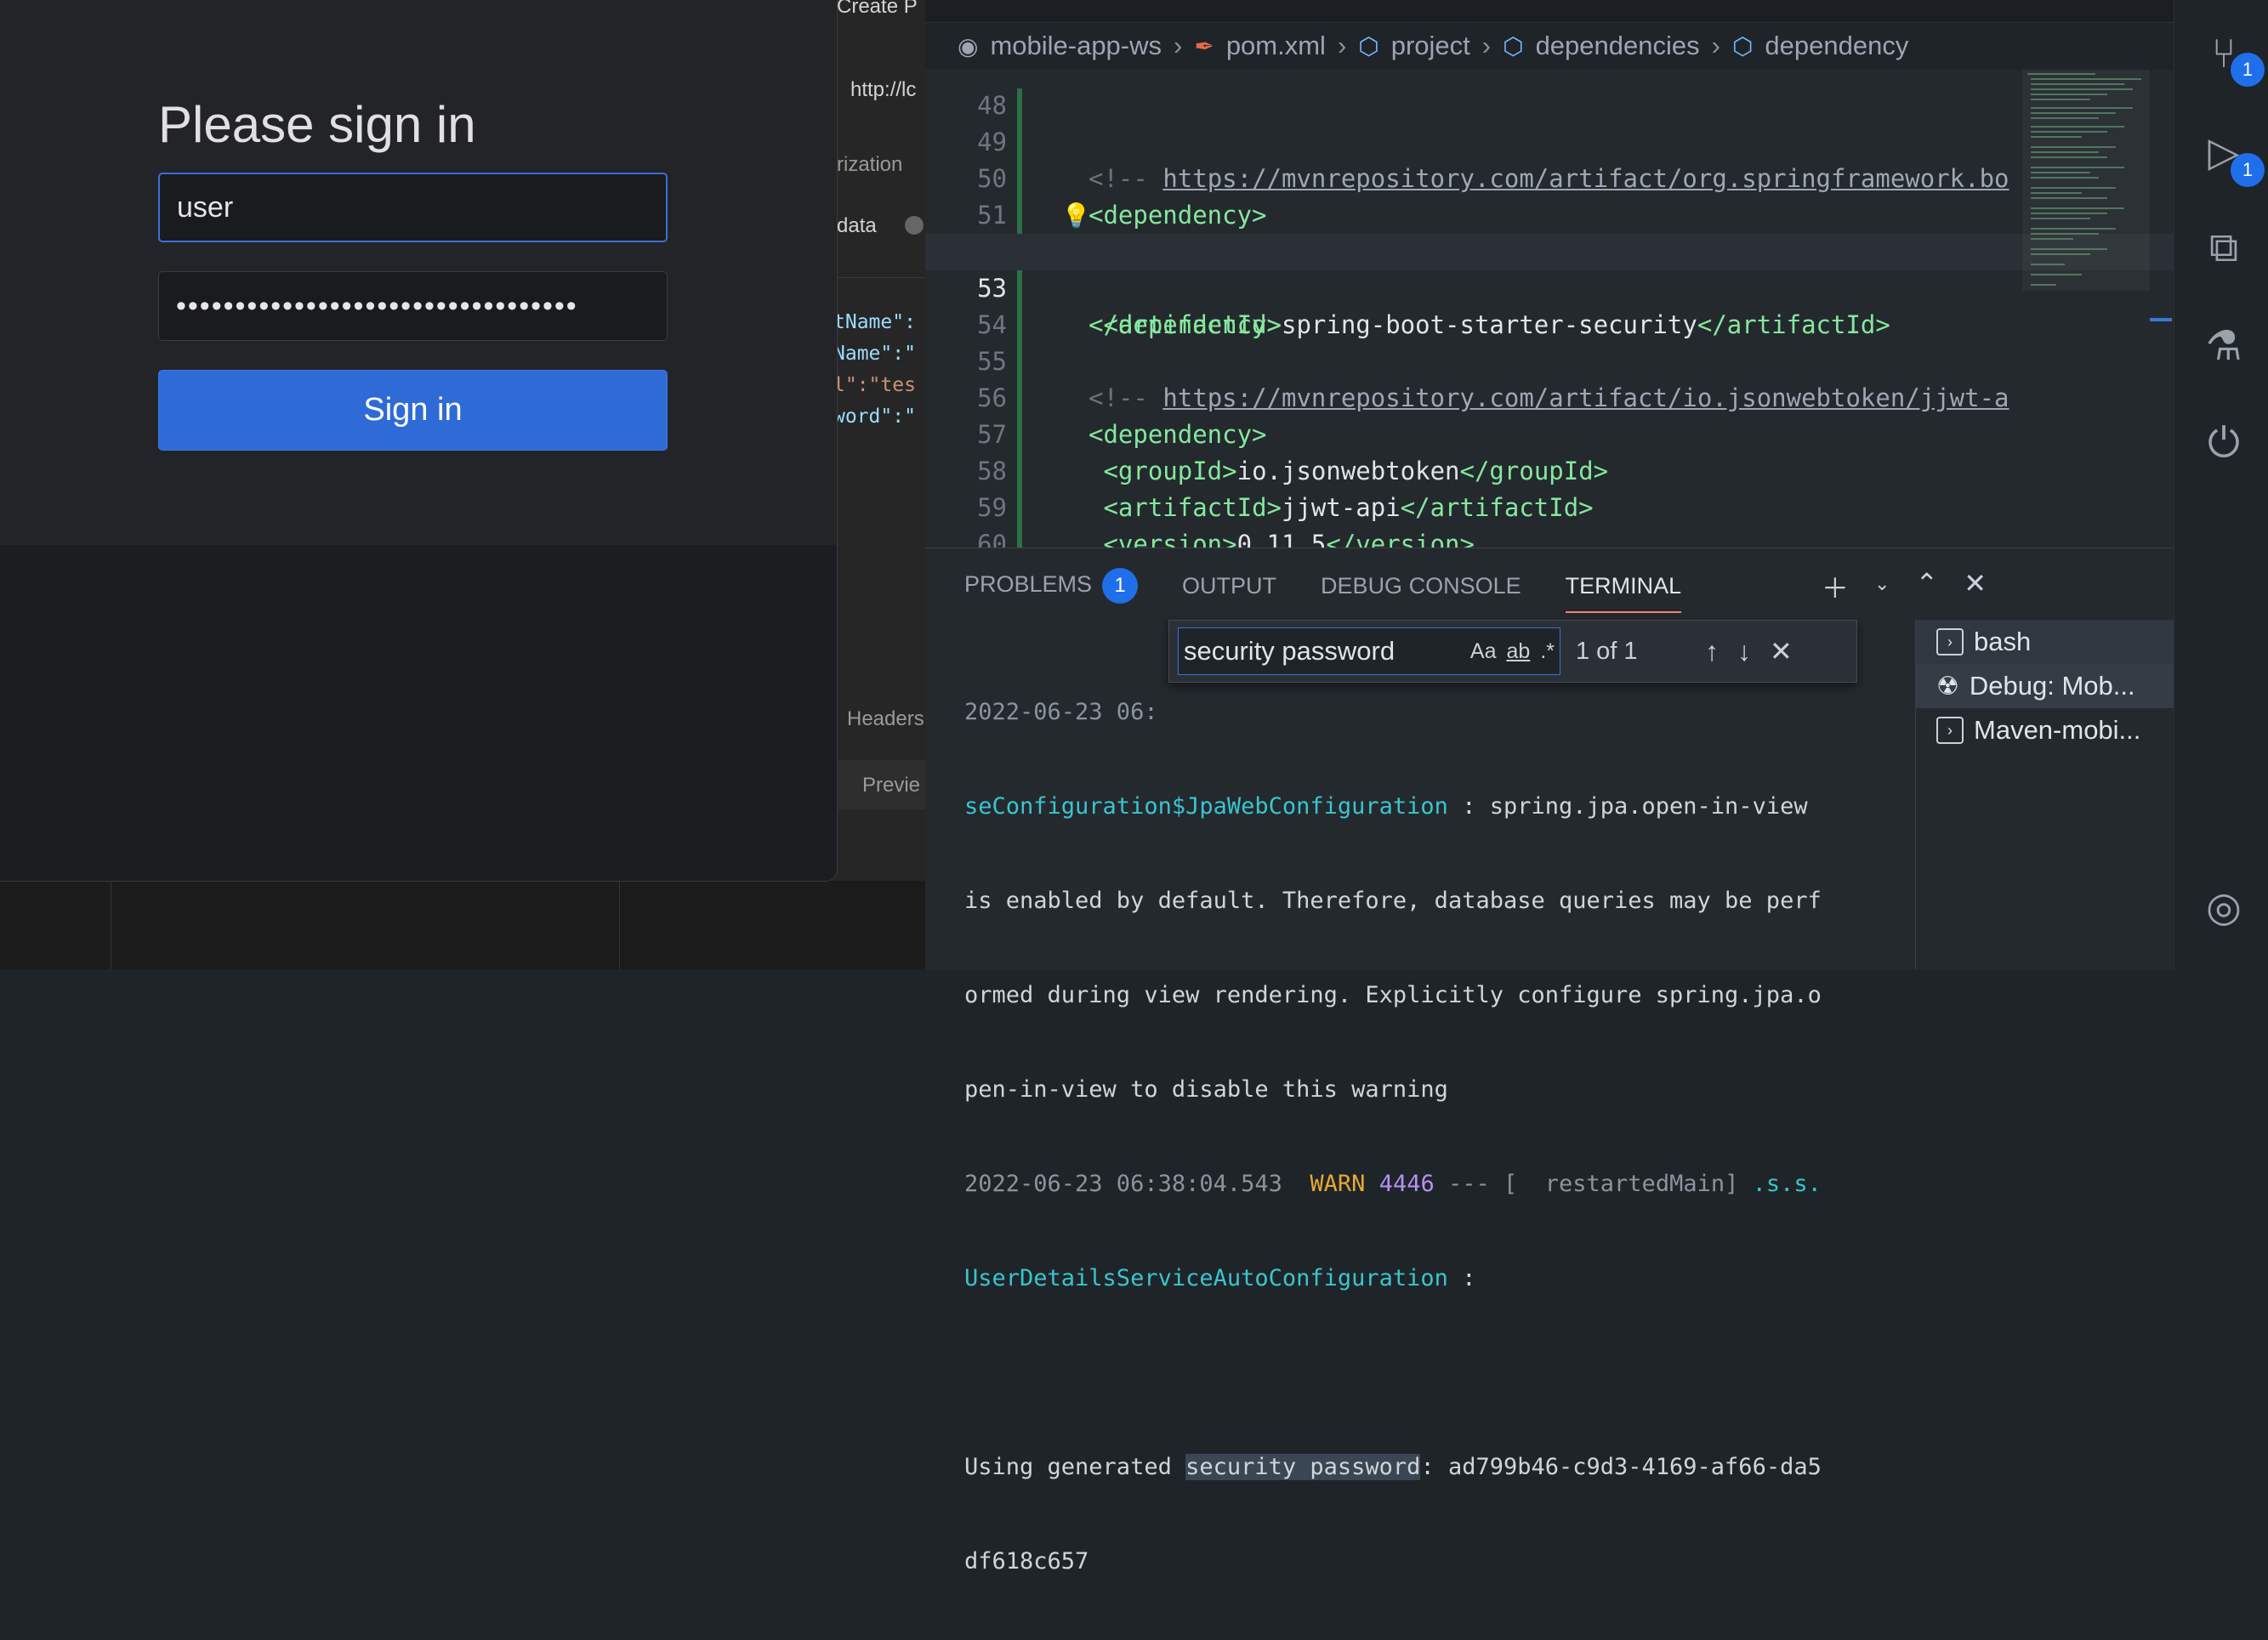 The height and width of the screenshot is (1640, 2268). I want to click on search-highlight: security password, so click(1303, 1467).